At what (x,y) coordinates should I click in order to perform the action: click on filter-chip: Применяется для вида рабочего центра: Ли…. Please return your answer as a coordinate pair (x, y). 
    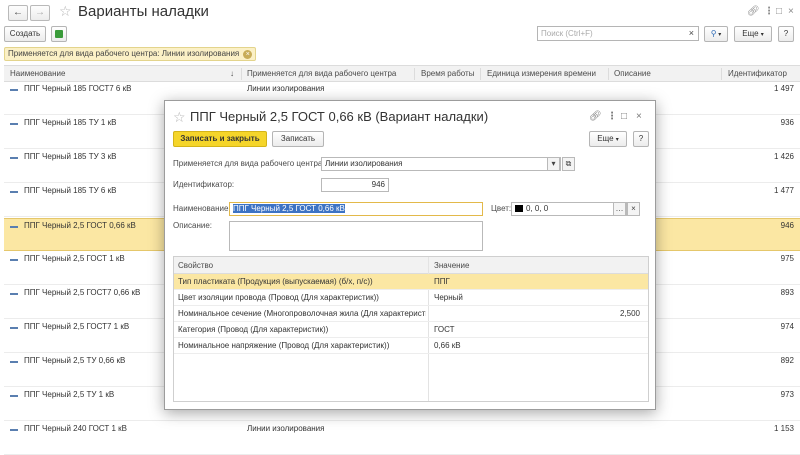
    Looking at the image, I should click on (130, 54).